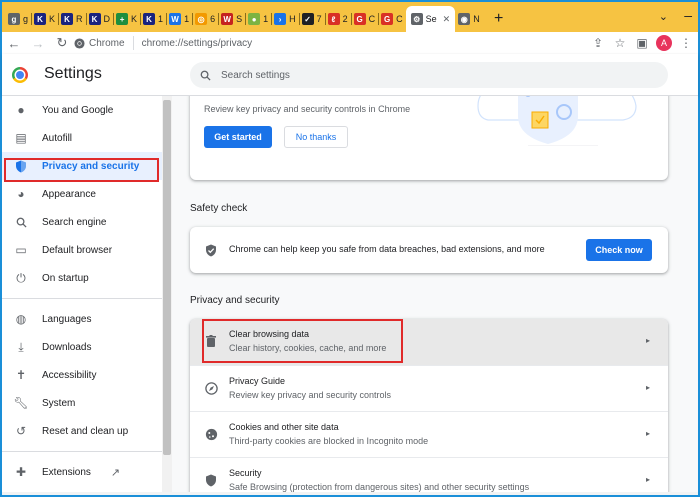 The height and width of the screenshot is (497, 700). Describe the element at coordinates (82, 403) in the screenshot. I see `sidebar-item-system: 🔧︎ System` at that location.